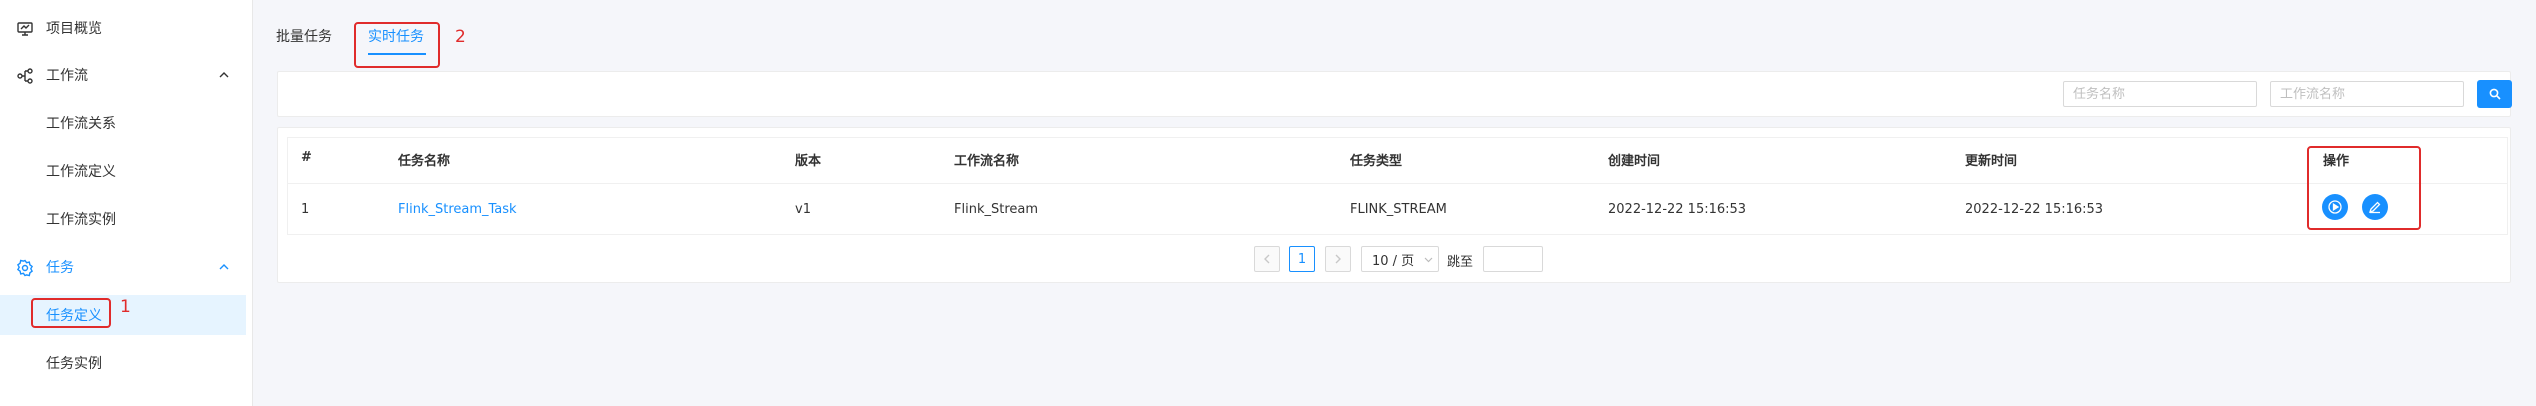 Image resolution: width=2536 pixels, height=406 pixels. I want to click on jump-page-input, so click(1513, 259).